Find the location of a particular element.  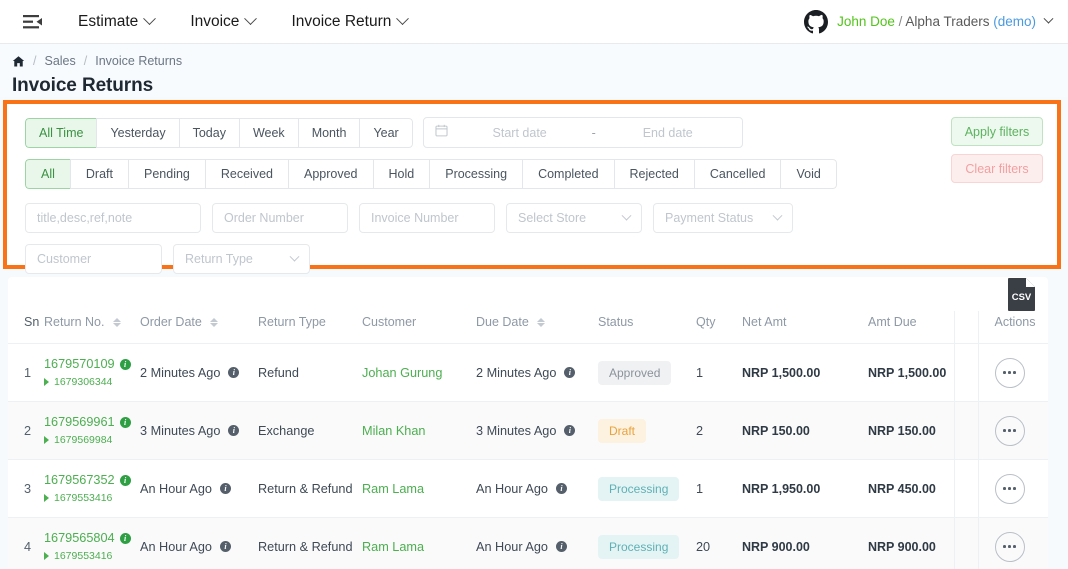

return-ref: 1679569984 is located at coordinates (92, 440).